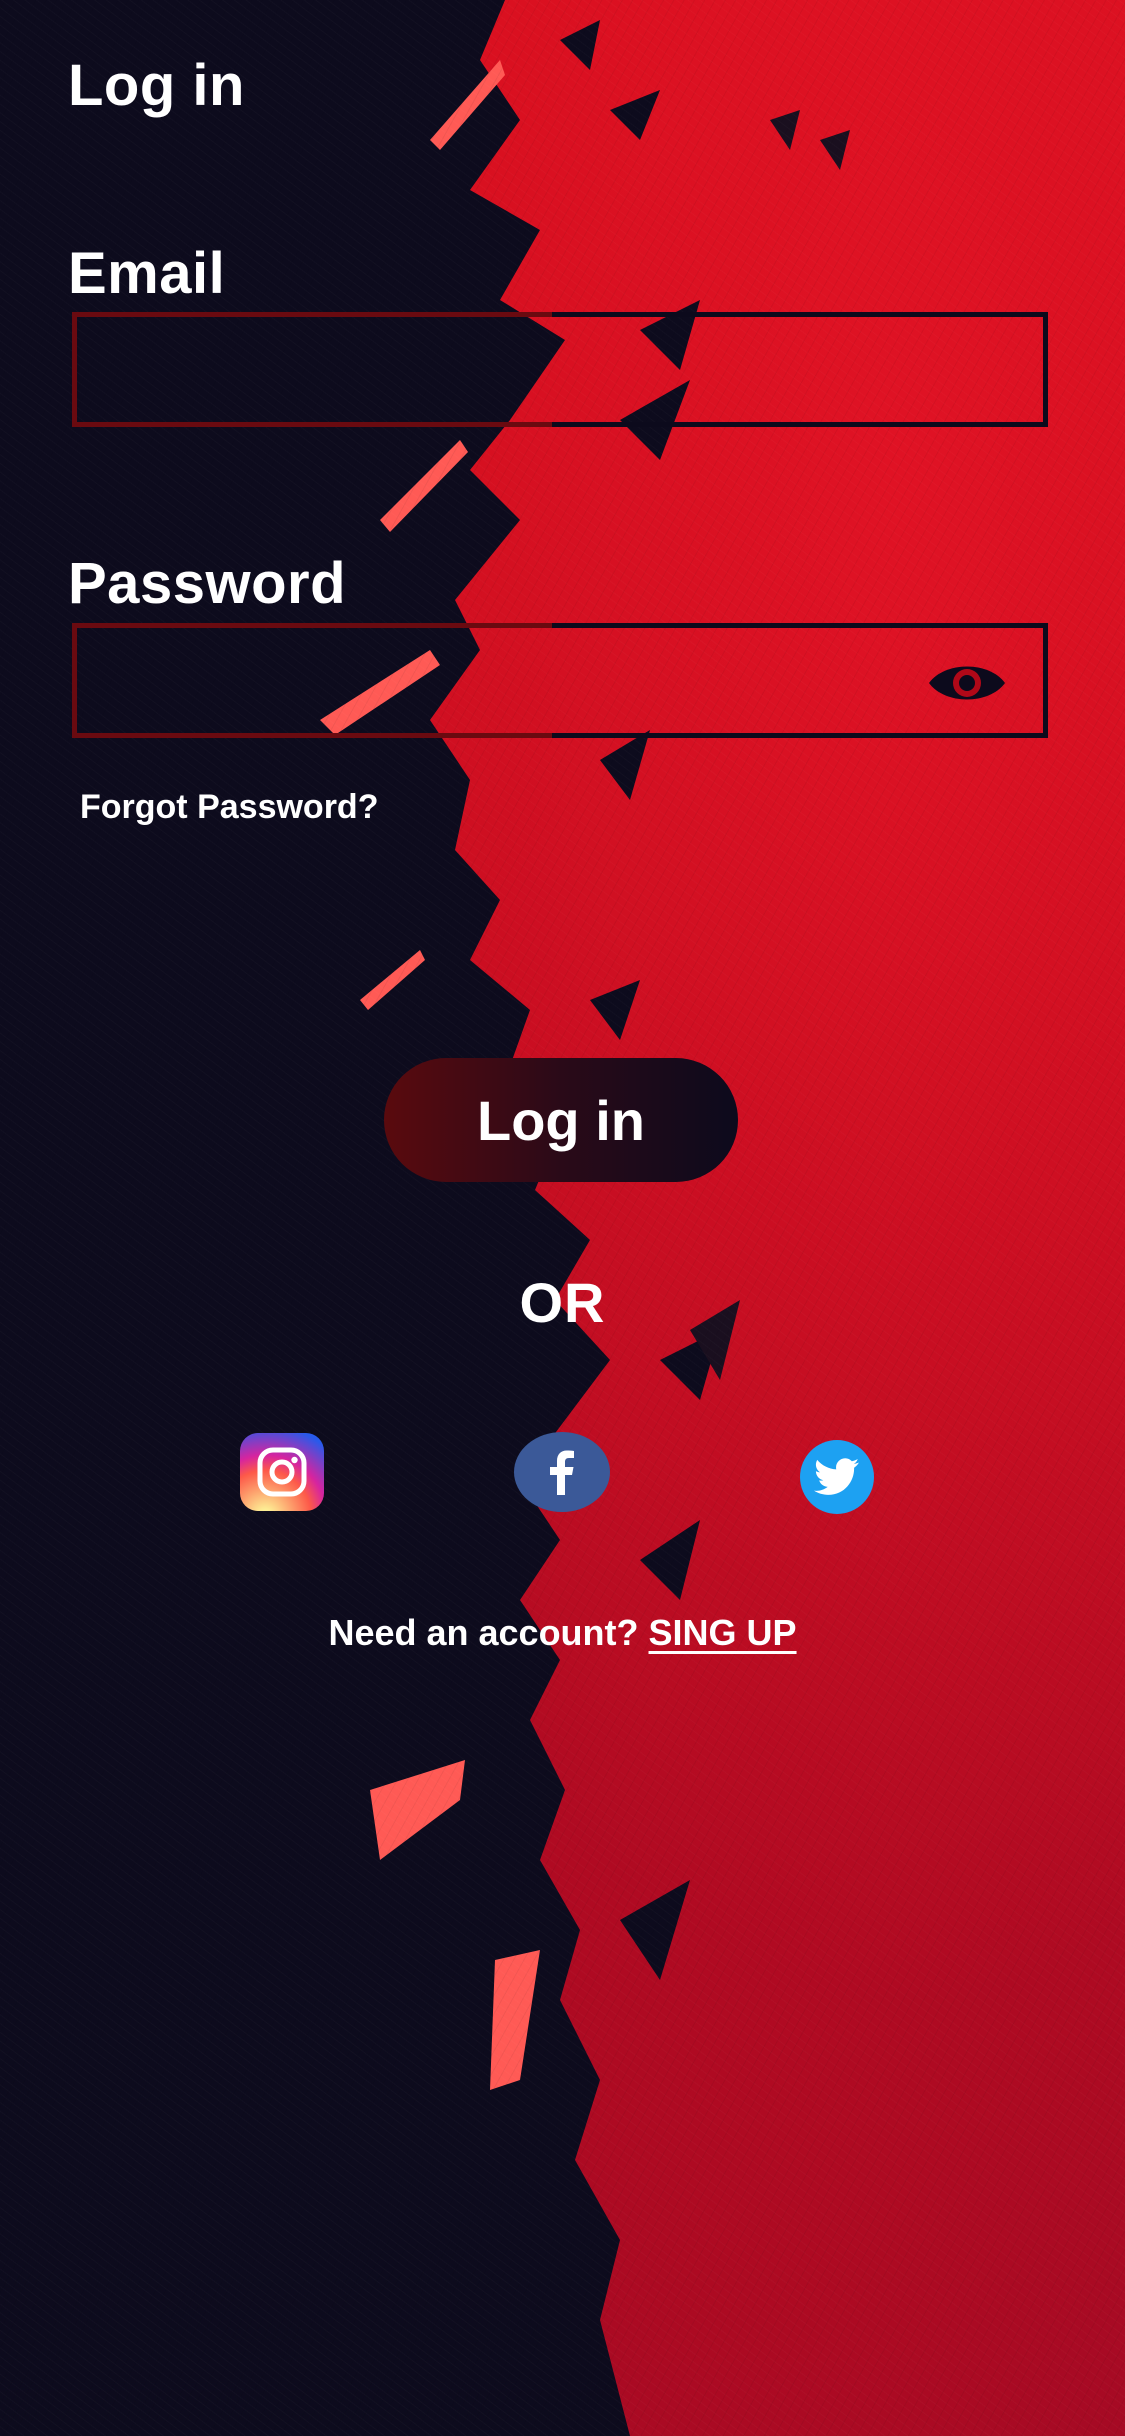 The width and height of the screenshot is (1125, 2436). I want to click on email-field-box, so click(560, 369).